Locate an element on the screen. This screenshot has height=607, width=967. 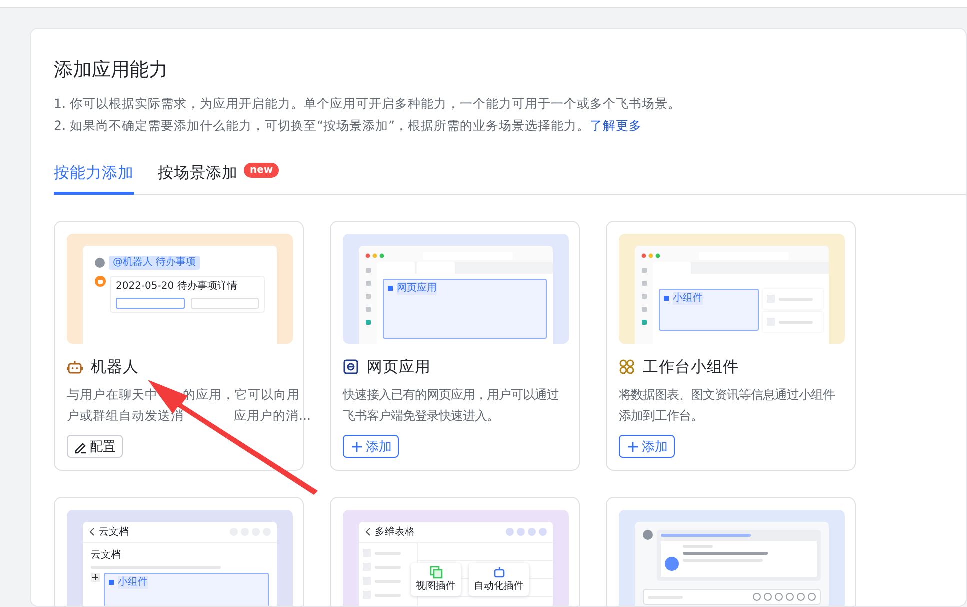
four-circles-icon is located at coordinates (627, 367).